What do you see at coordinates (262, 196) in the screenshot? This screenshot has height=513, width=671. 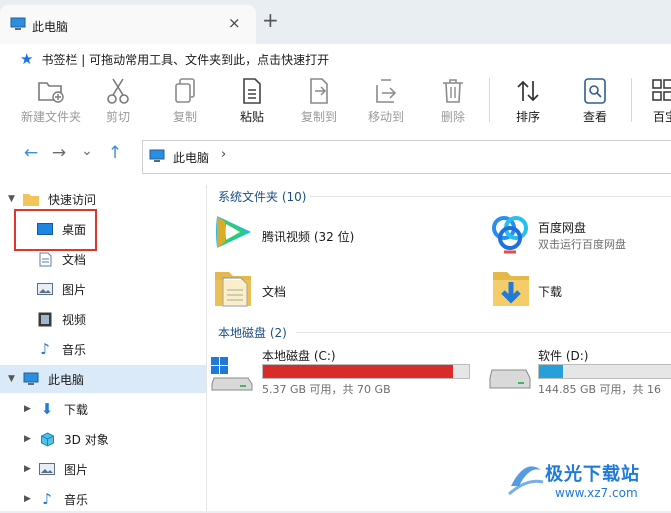 I see `group-header-system-folders: 系统文件夹 (10)` at bounding box center [262, 196].